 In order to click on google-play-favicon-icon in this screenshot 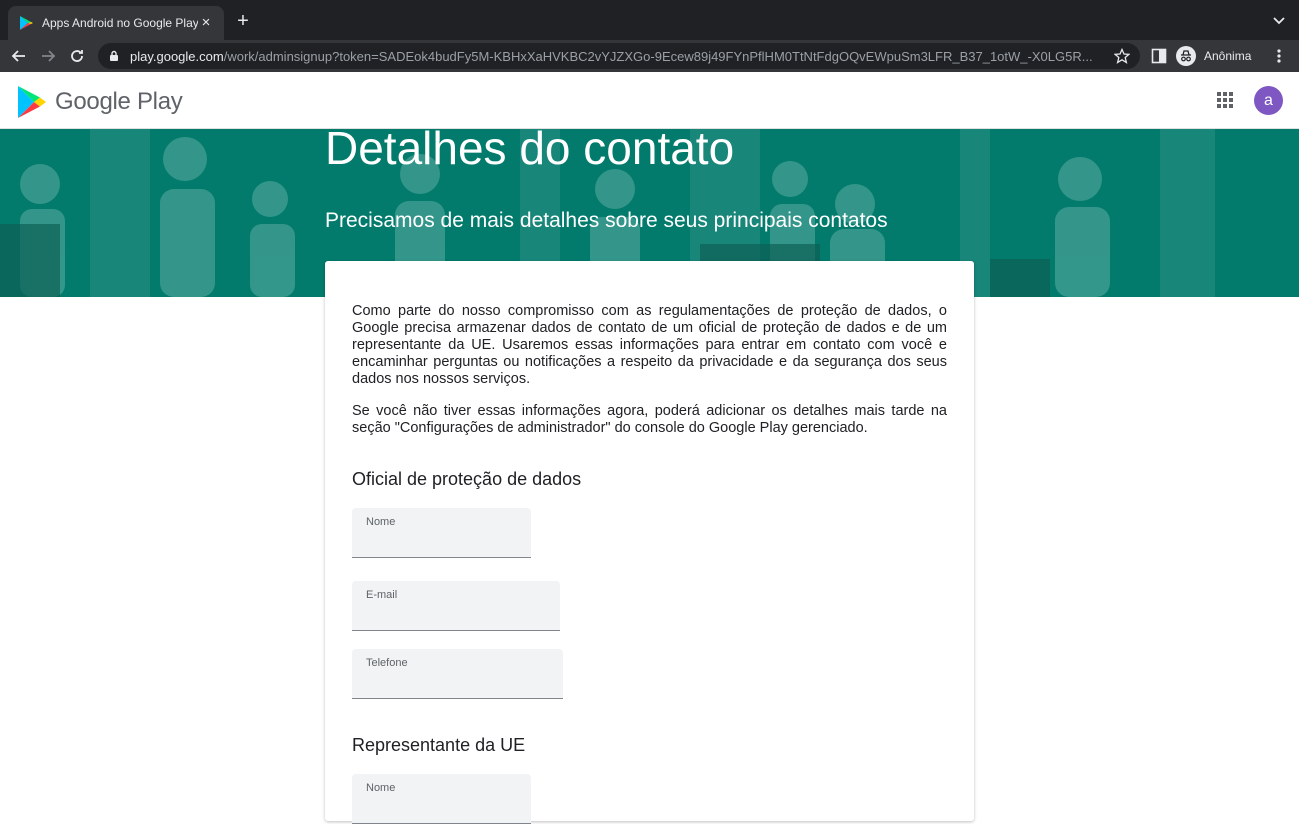, I will do `click(26, 23)`.